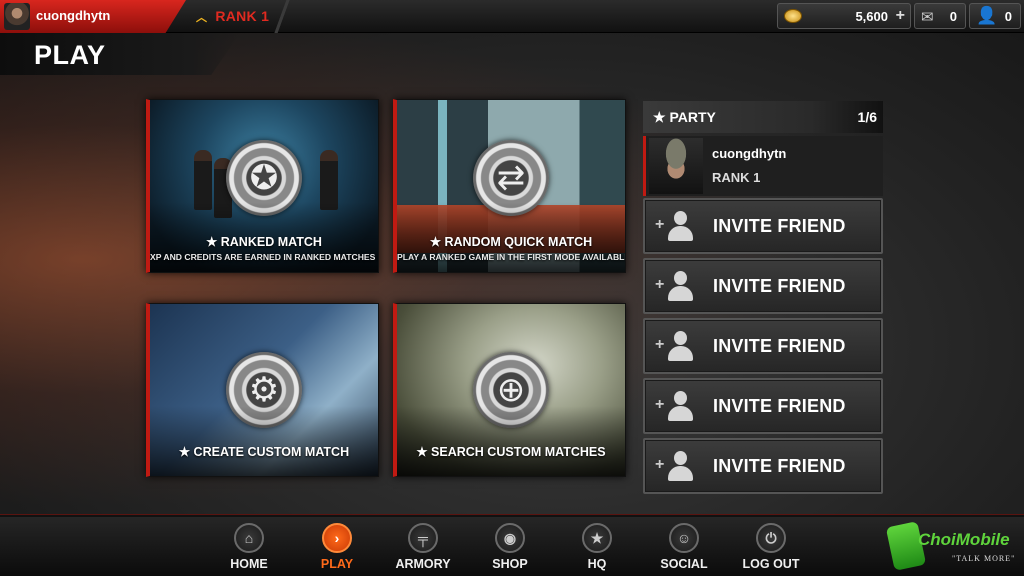 The width and height of the screenshot is (1024, 576). What do you see at coordinates (844, 16) in the screenshot?
I see `credits-display: 5,600 +` at bounding box center [844, 16].